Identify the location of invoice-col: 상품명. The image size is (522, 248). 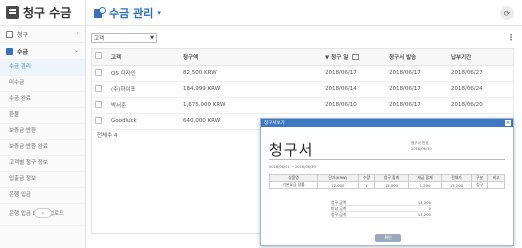
(293, 178).